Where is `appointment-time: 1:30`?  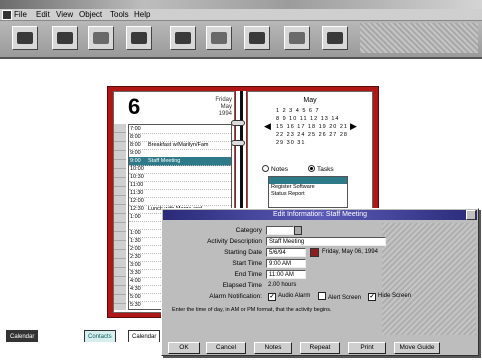
appointment-time: 1:30 is located at coordinates (135, 241).